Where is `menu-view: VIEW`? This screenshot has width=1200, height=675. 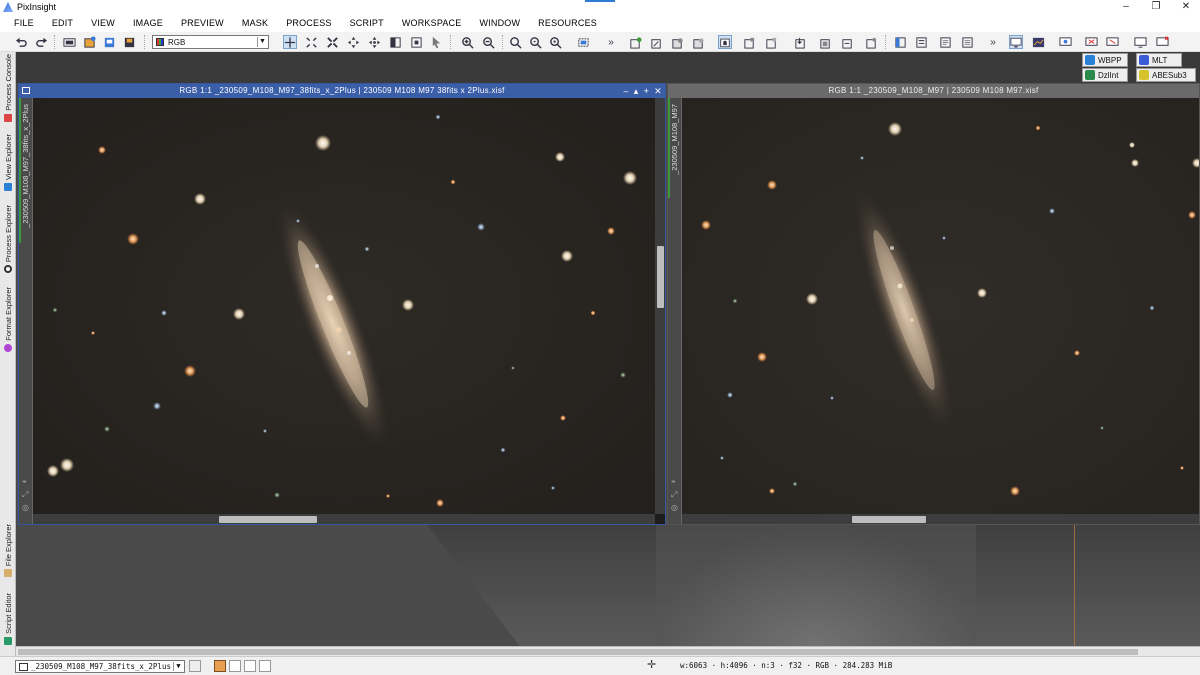 menu-view: VIEW is located at coordinates (103, 23).